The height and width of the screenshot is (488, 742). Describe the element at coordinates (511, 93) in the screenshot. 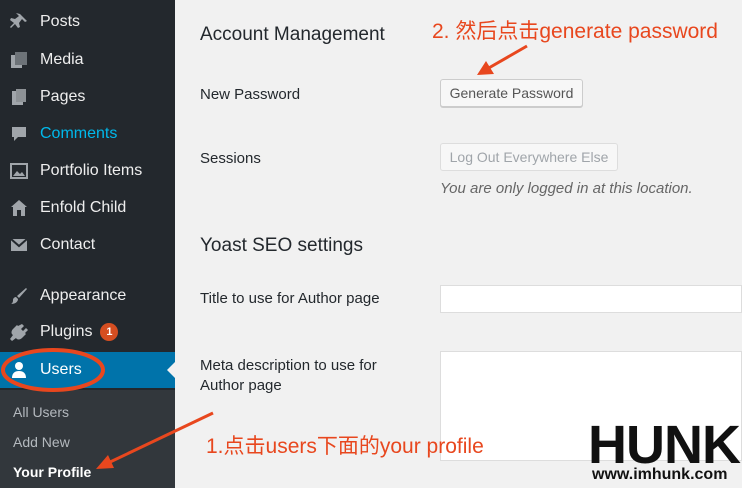

I see `generate-password-button: Generate Password` at that location.